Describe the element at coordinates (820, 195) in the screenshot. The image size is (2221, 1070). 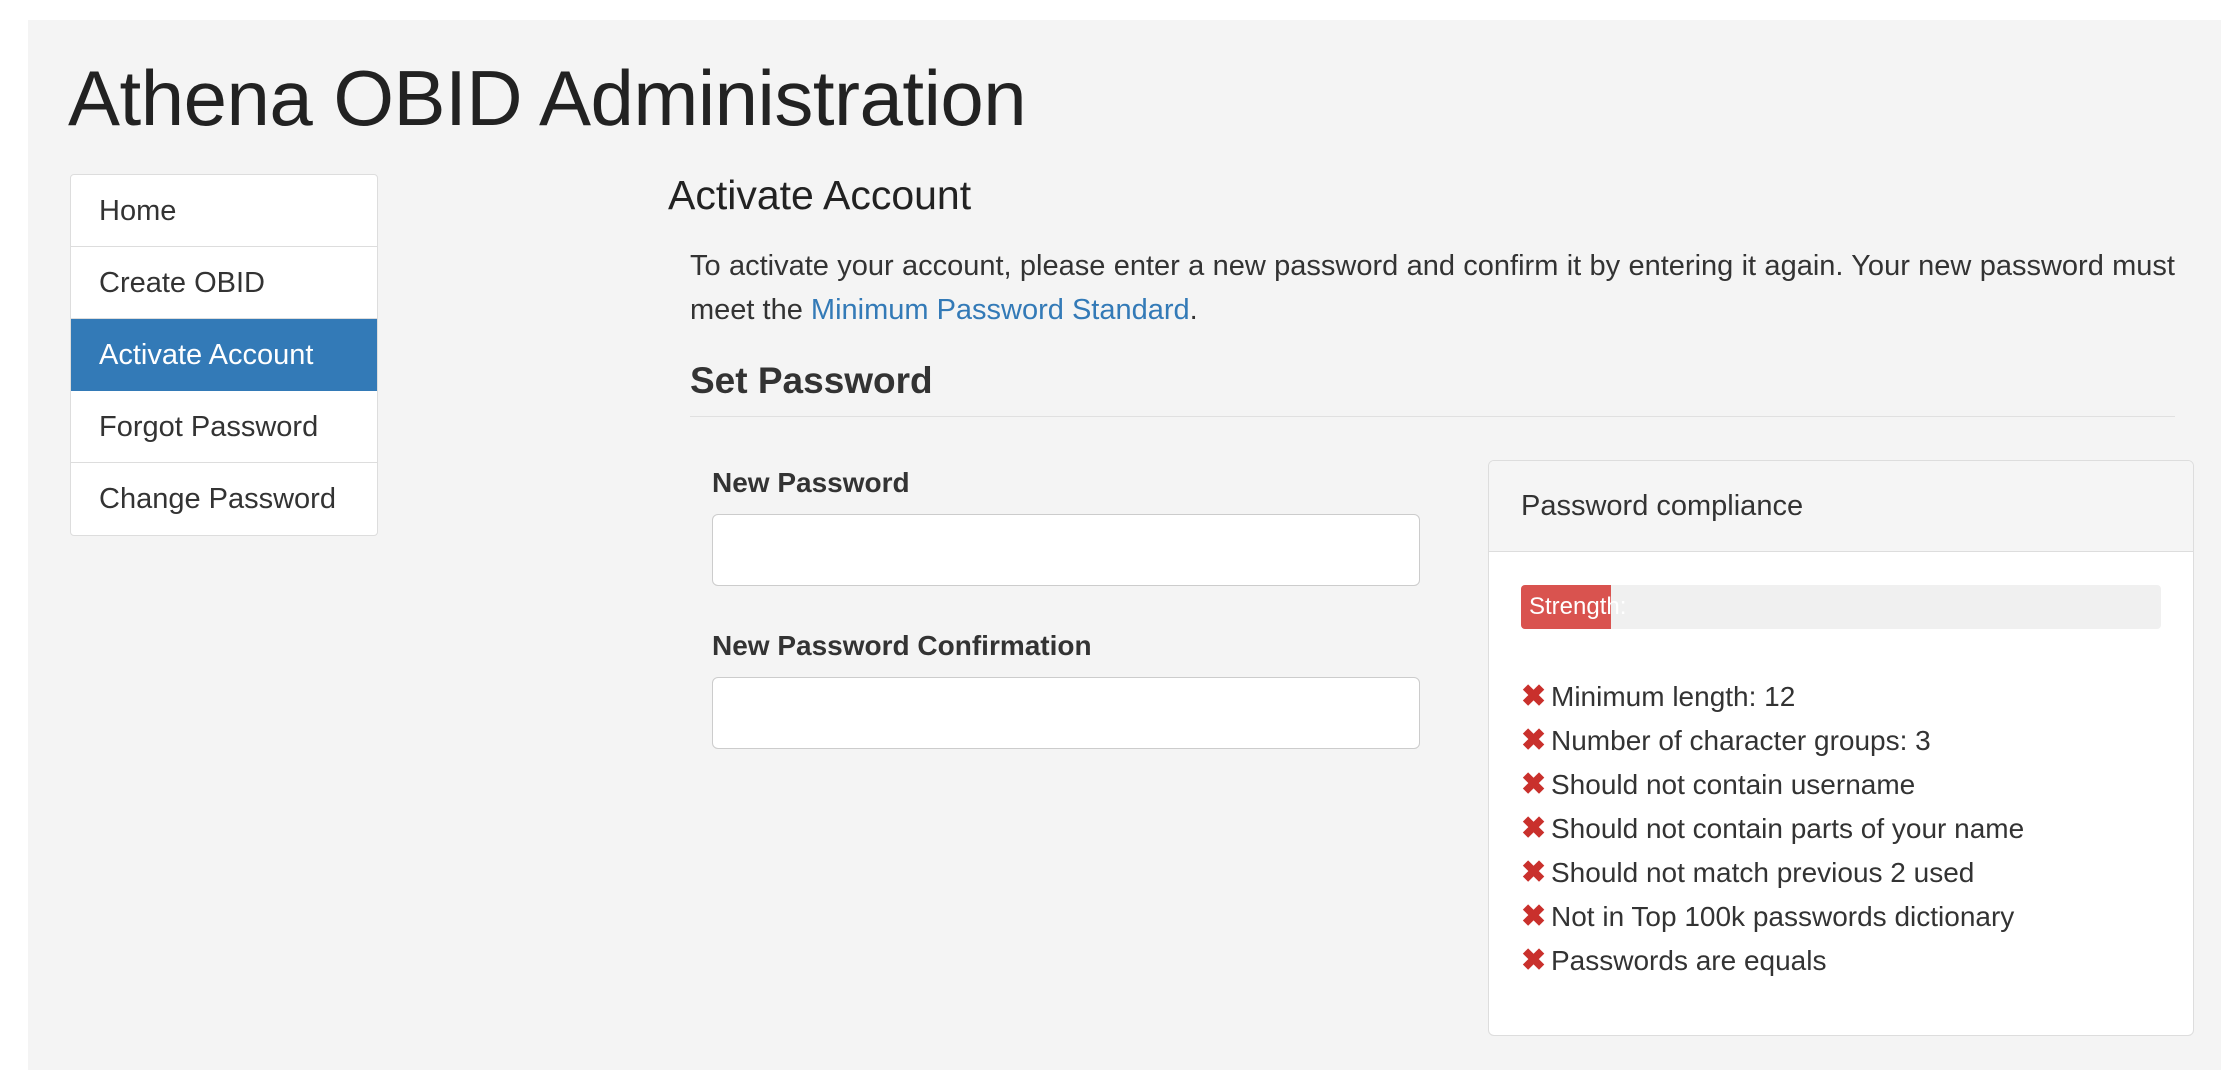
I see `page-title: Activate Account` at that location.